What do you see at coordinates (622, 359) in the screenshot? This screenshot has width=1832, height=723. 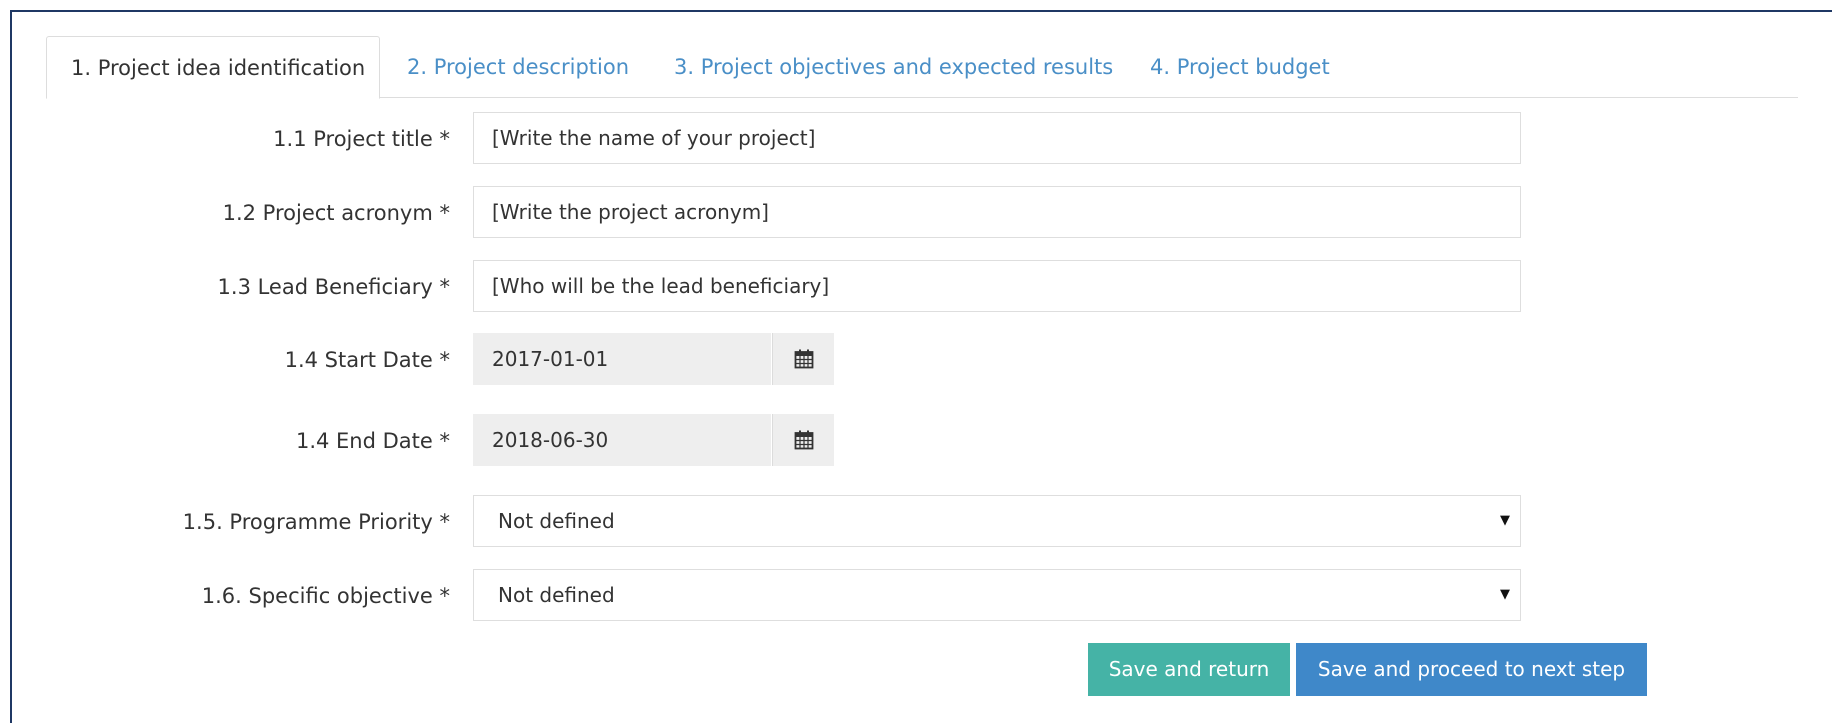 I see `start-date-input` at bounding box center [622, 359].